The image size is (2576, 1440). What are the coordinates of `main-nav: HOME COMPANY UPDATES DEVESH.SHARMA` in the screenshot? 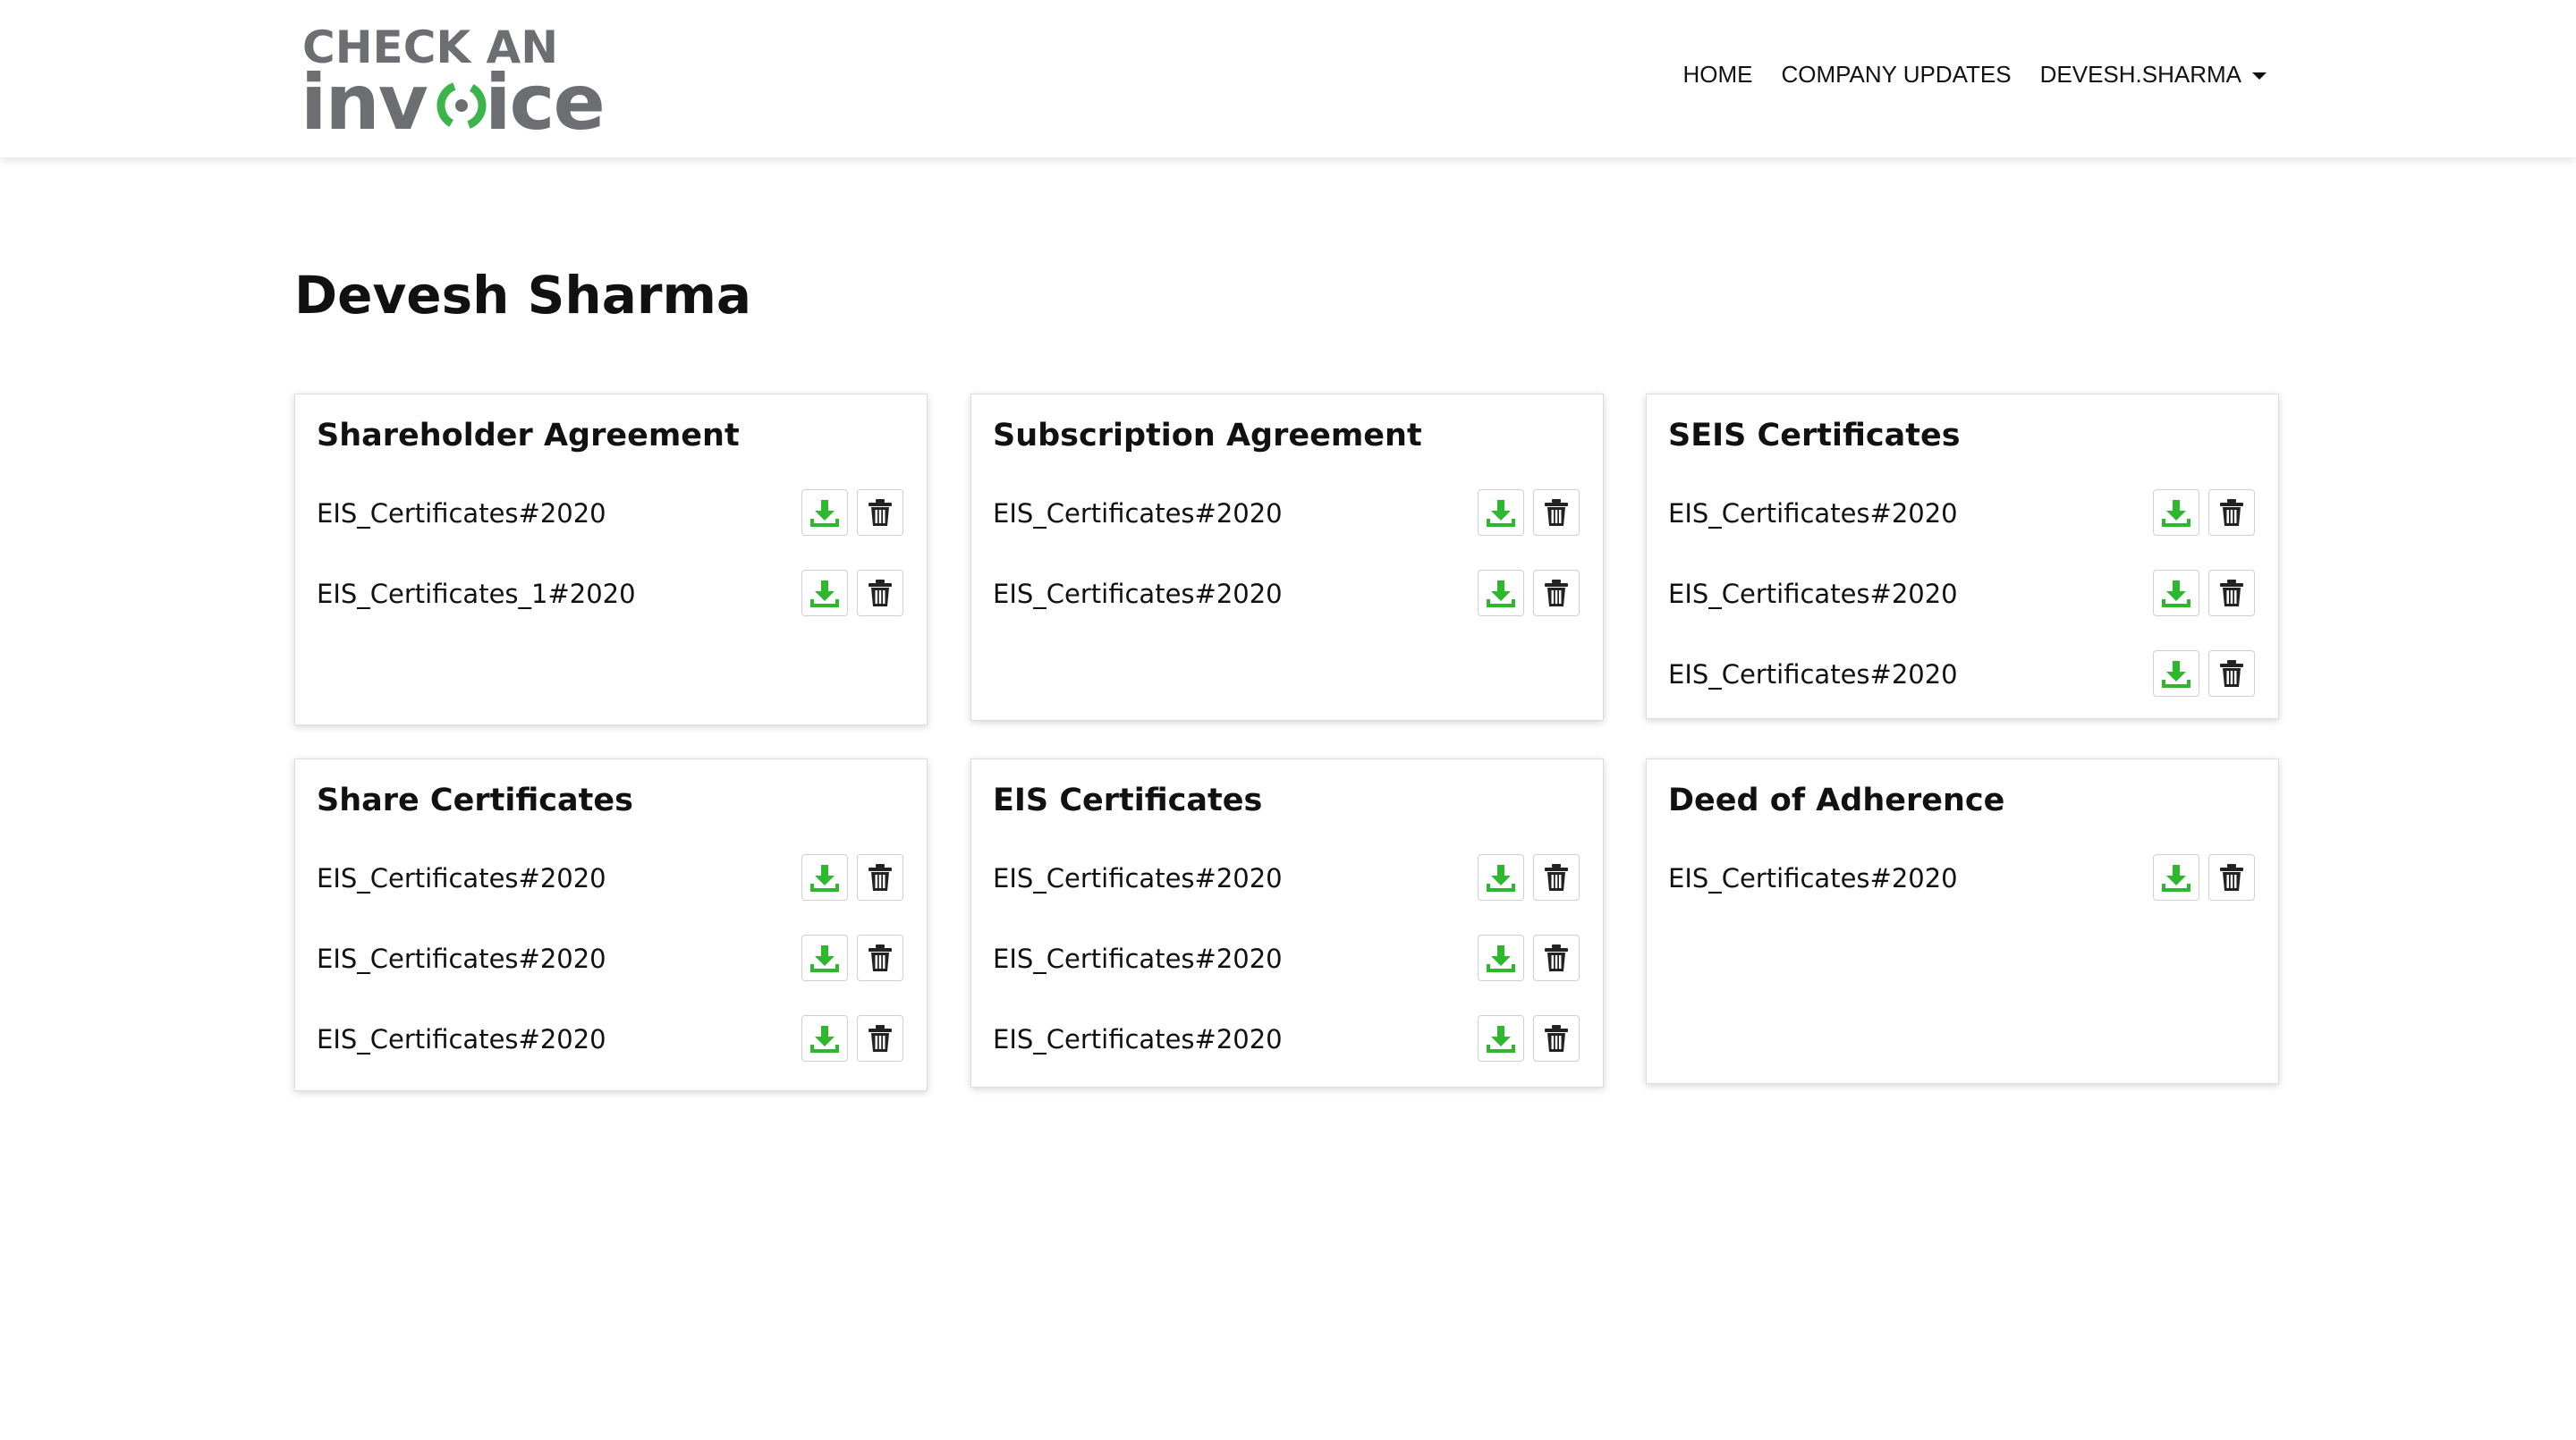 It's located at (1974, 75).